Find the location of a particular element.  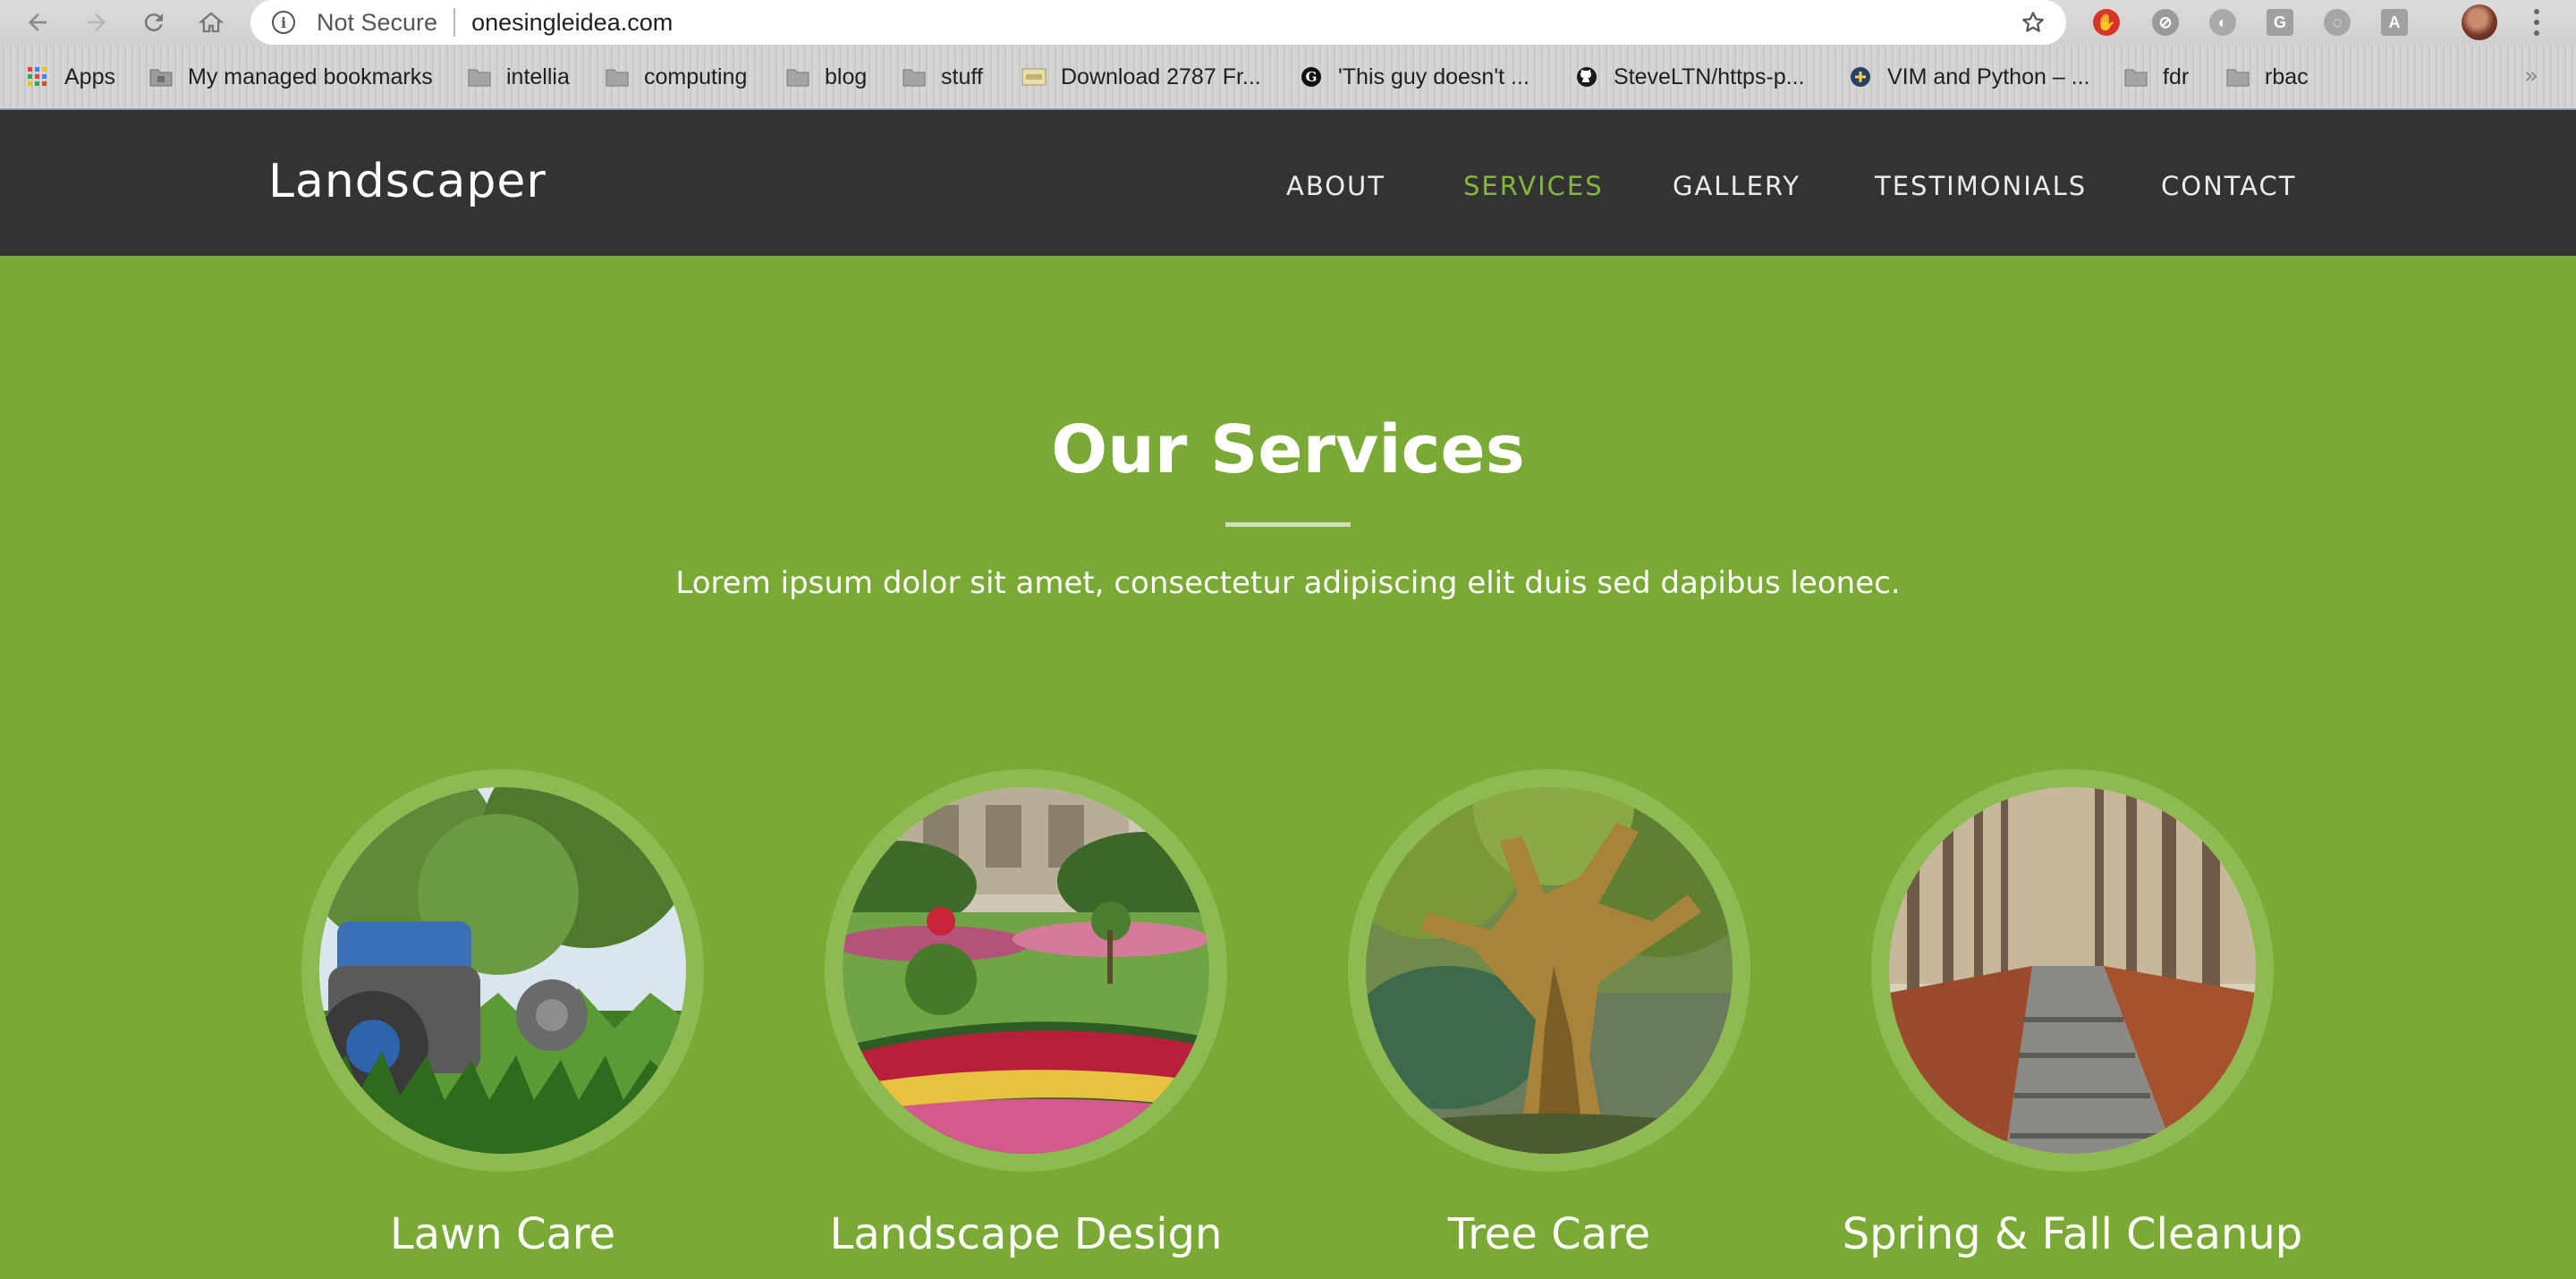

nav-about: ABOUT is located at coordinates (1335, 186).